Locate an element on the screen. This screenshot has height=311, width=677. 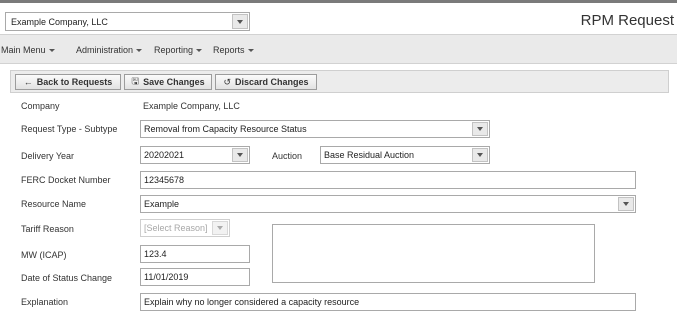
tariff-reason-notes-textarea is located at coordinates (433, 253).